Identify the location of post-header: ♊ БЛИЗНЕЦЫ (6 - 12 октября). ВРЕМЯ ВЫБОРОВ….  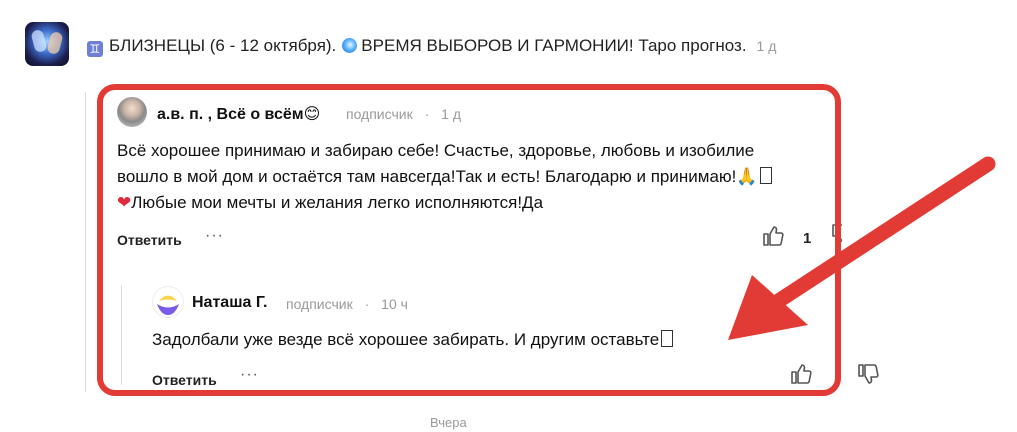
(515, 46).